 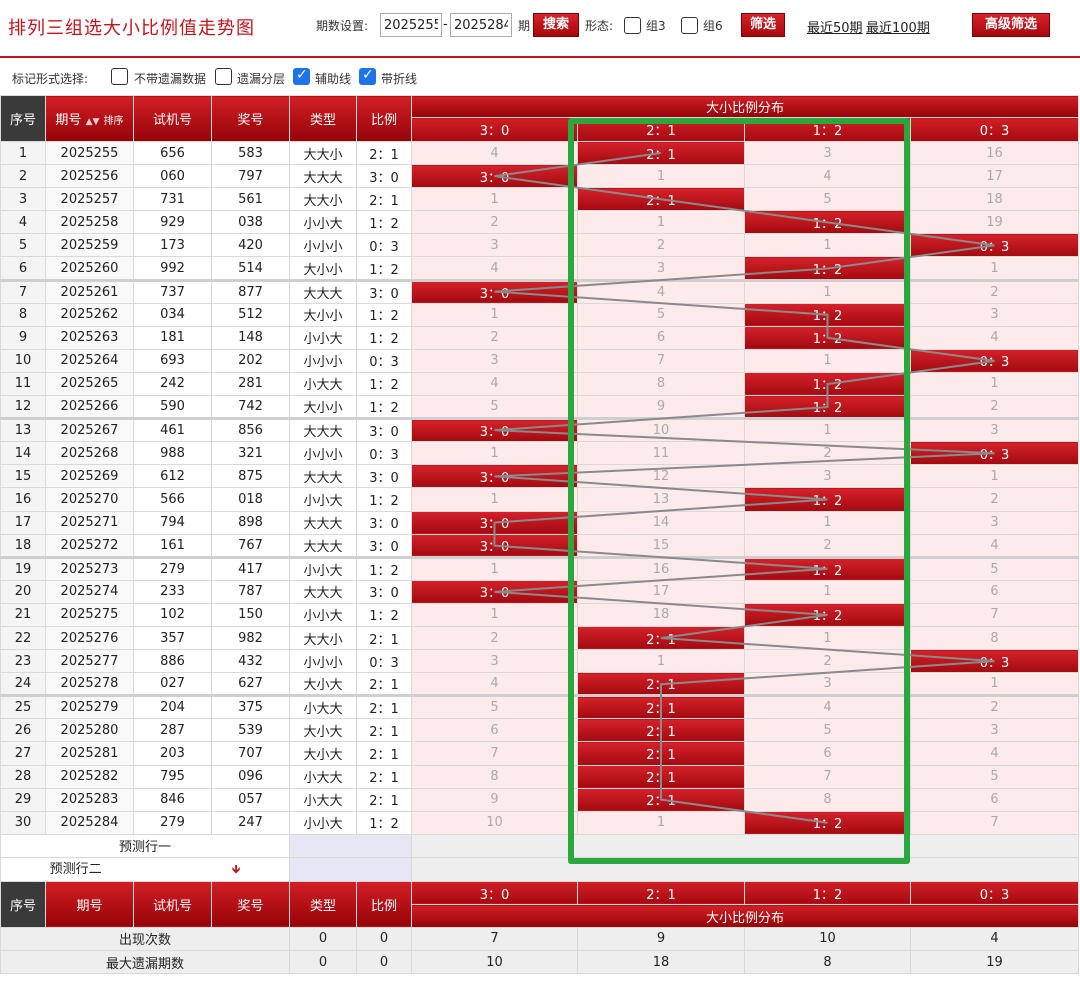 I want to click on group3-checkbox, so click(x=632, y=25).